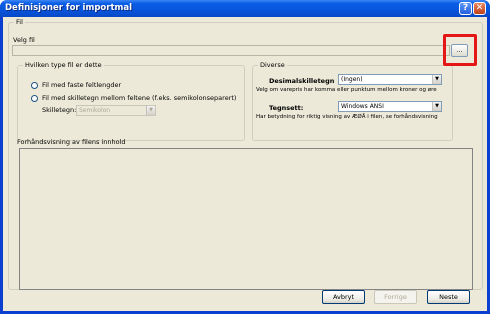 The height and width of the screenshot is (314, 490). What do you see at coordinates (465, 8) in the screenshot?
I see `help-button: ?` at bounding box center [465, 8].